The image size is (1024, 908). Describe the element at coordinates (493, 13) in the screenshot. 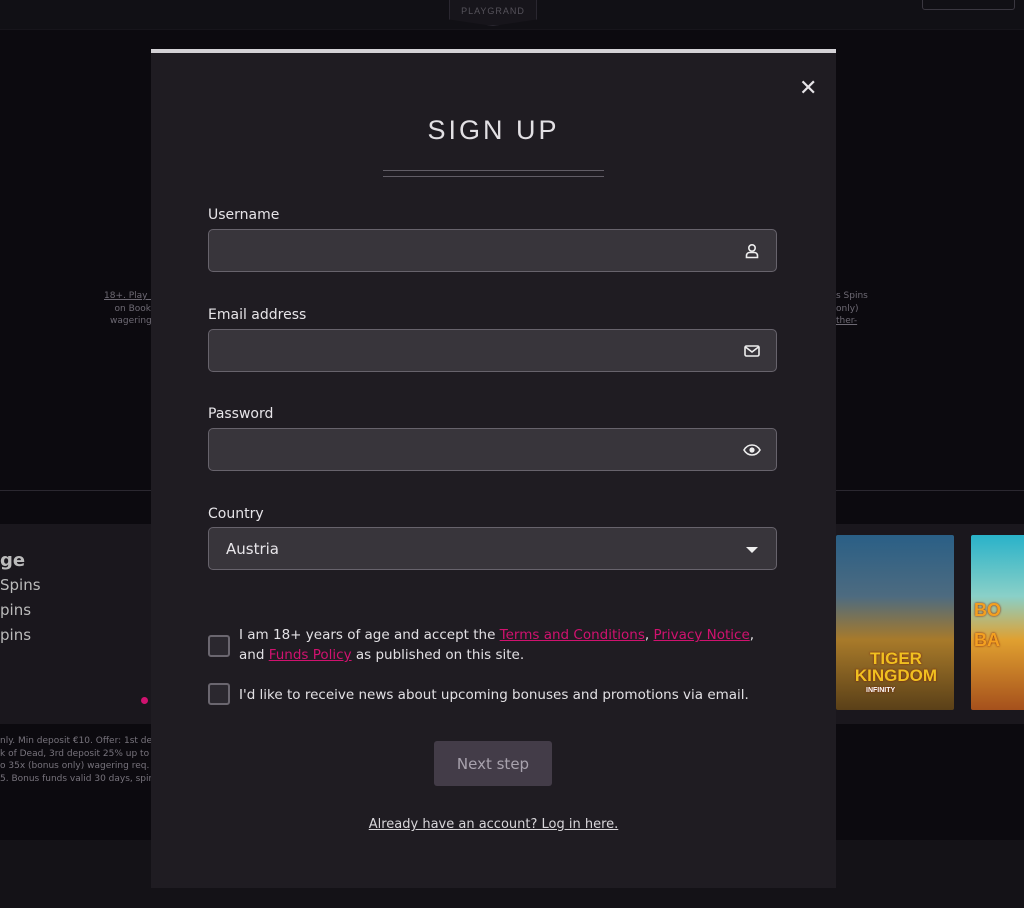

I see `playgrand-logo: PLAYGRAND` at that location.